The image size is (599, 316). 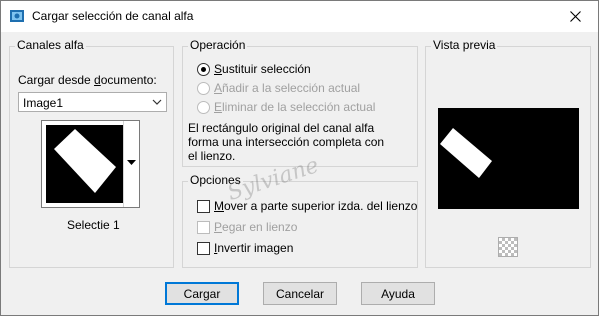 I want to click on checkbox-move-top-left: Mover a parte superior izda. del lienzo, so click(x=307, y=206).